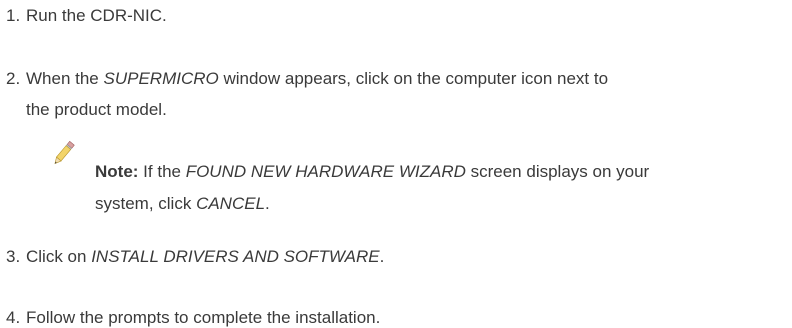 This screenshot has width=792, height=328. I want to click on emphasis-text: FOUND NEW HARDWARE WIZARD, so click(325, 171).